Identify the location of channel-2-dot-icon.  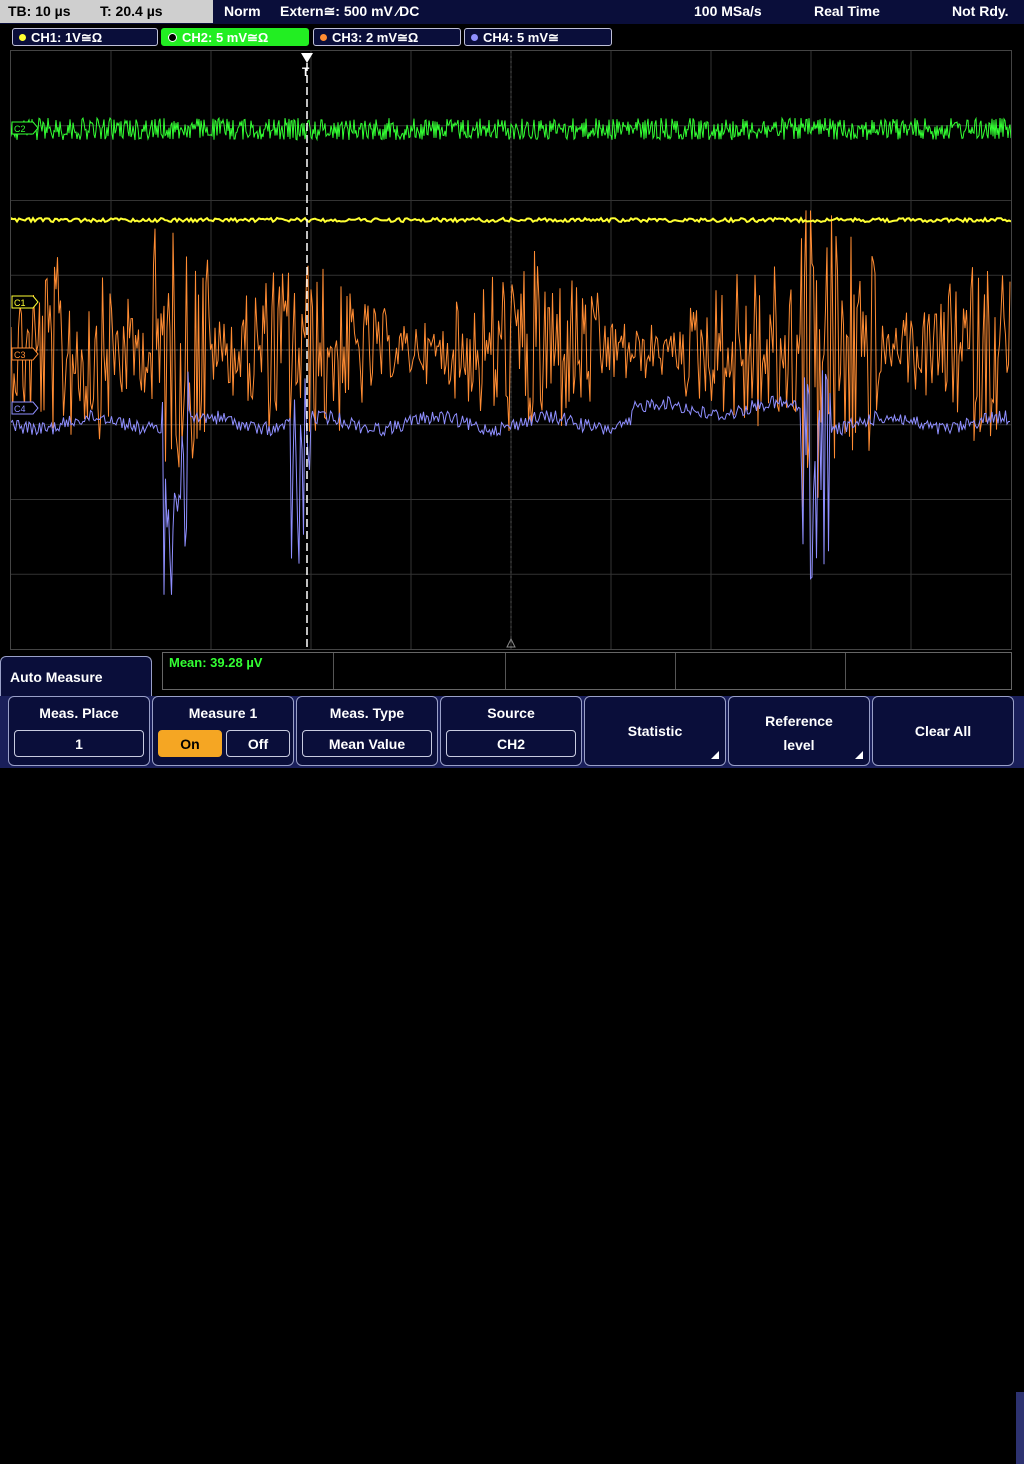
(172, 38).